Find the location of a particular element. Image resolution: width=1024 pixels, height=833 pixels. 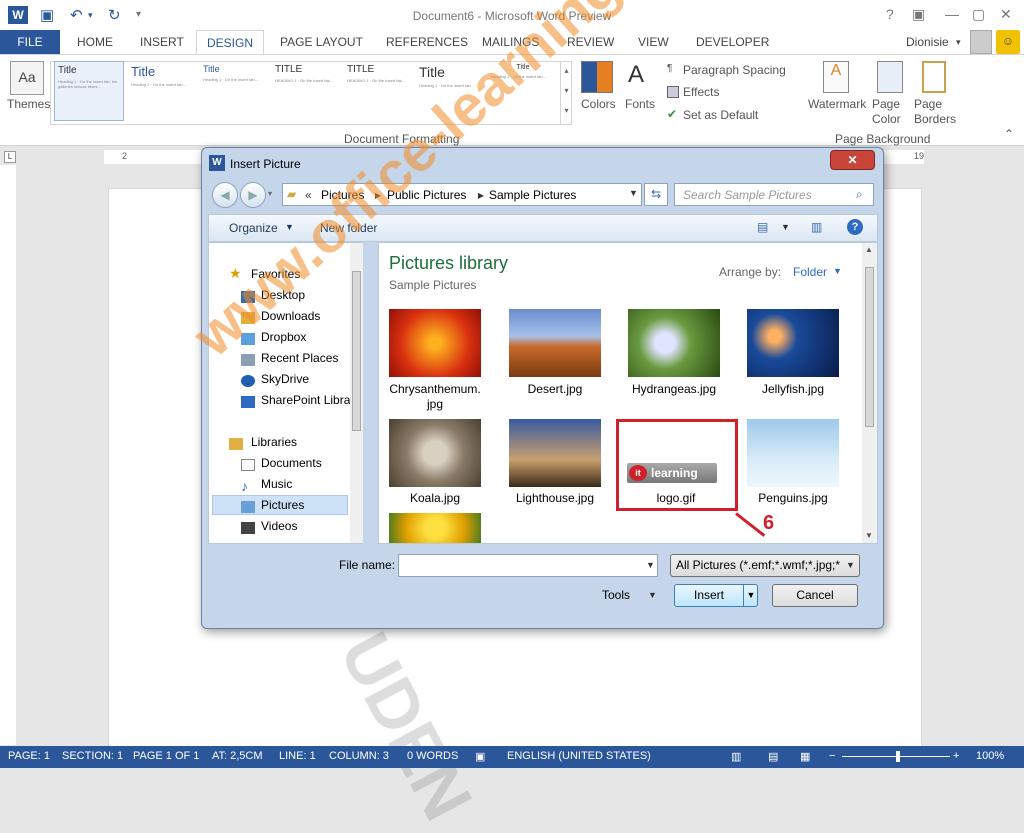

user-name: Dionisie is located at coordinates (927, 42).